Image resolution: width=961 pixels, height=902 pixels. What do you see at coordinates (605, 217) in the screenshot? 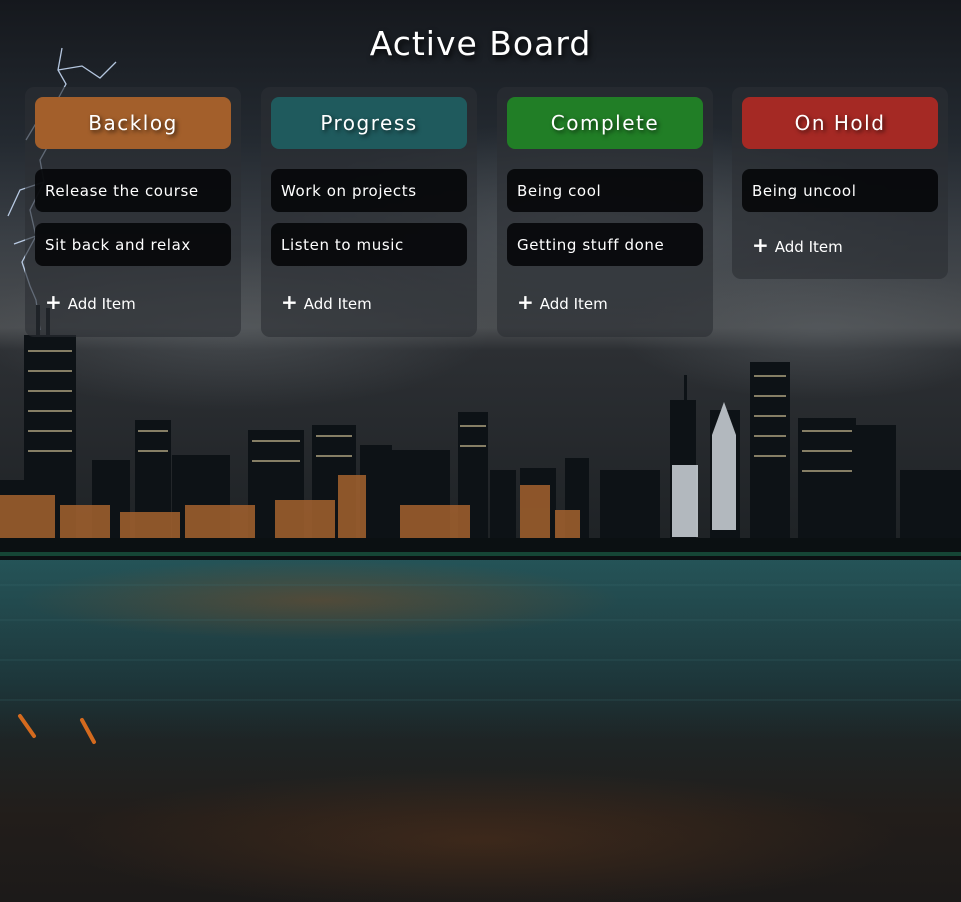
I see `column-items-complete: Being cool Getting stuff done` at bounding box center [605, 217].